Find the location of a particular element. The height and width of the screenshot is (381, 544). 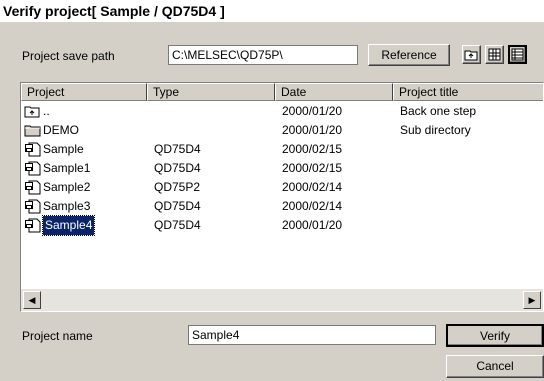

parent-folder-icon is located at coordinates (33, 111).